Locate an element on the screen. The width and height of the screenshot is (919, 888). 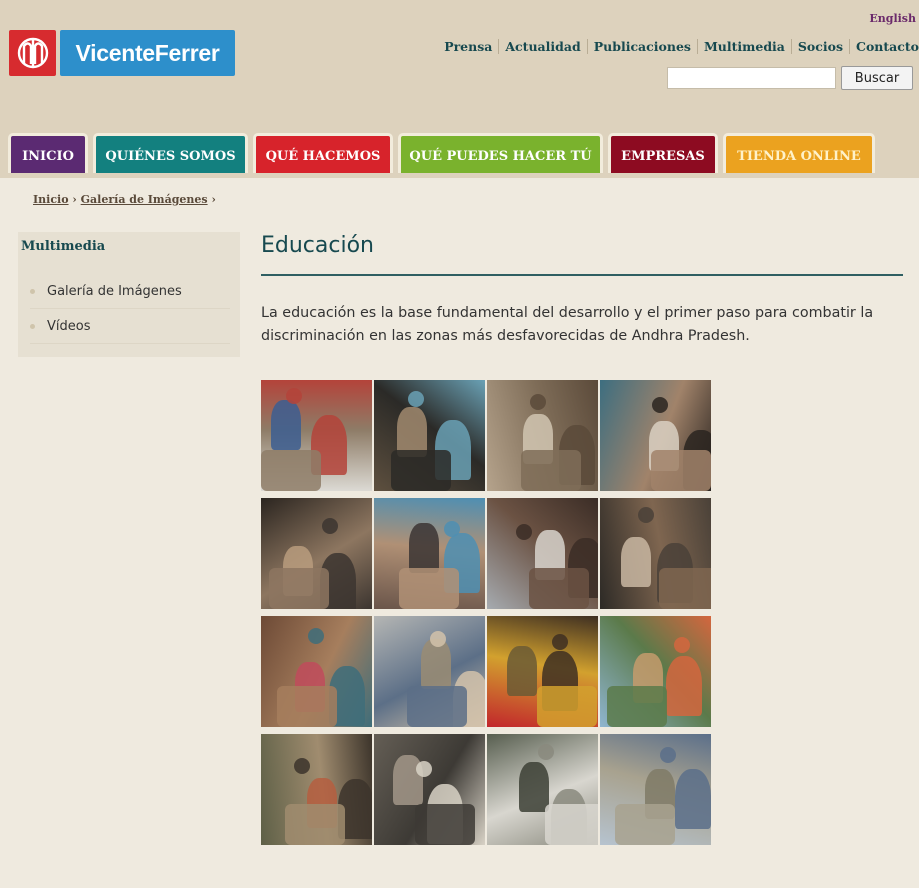
girls-on-bicycles-photo is located at coordinates (655, 789).